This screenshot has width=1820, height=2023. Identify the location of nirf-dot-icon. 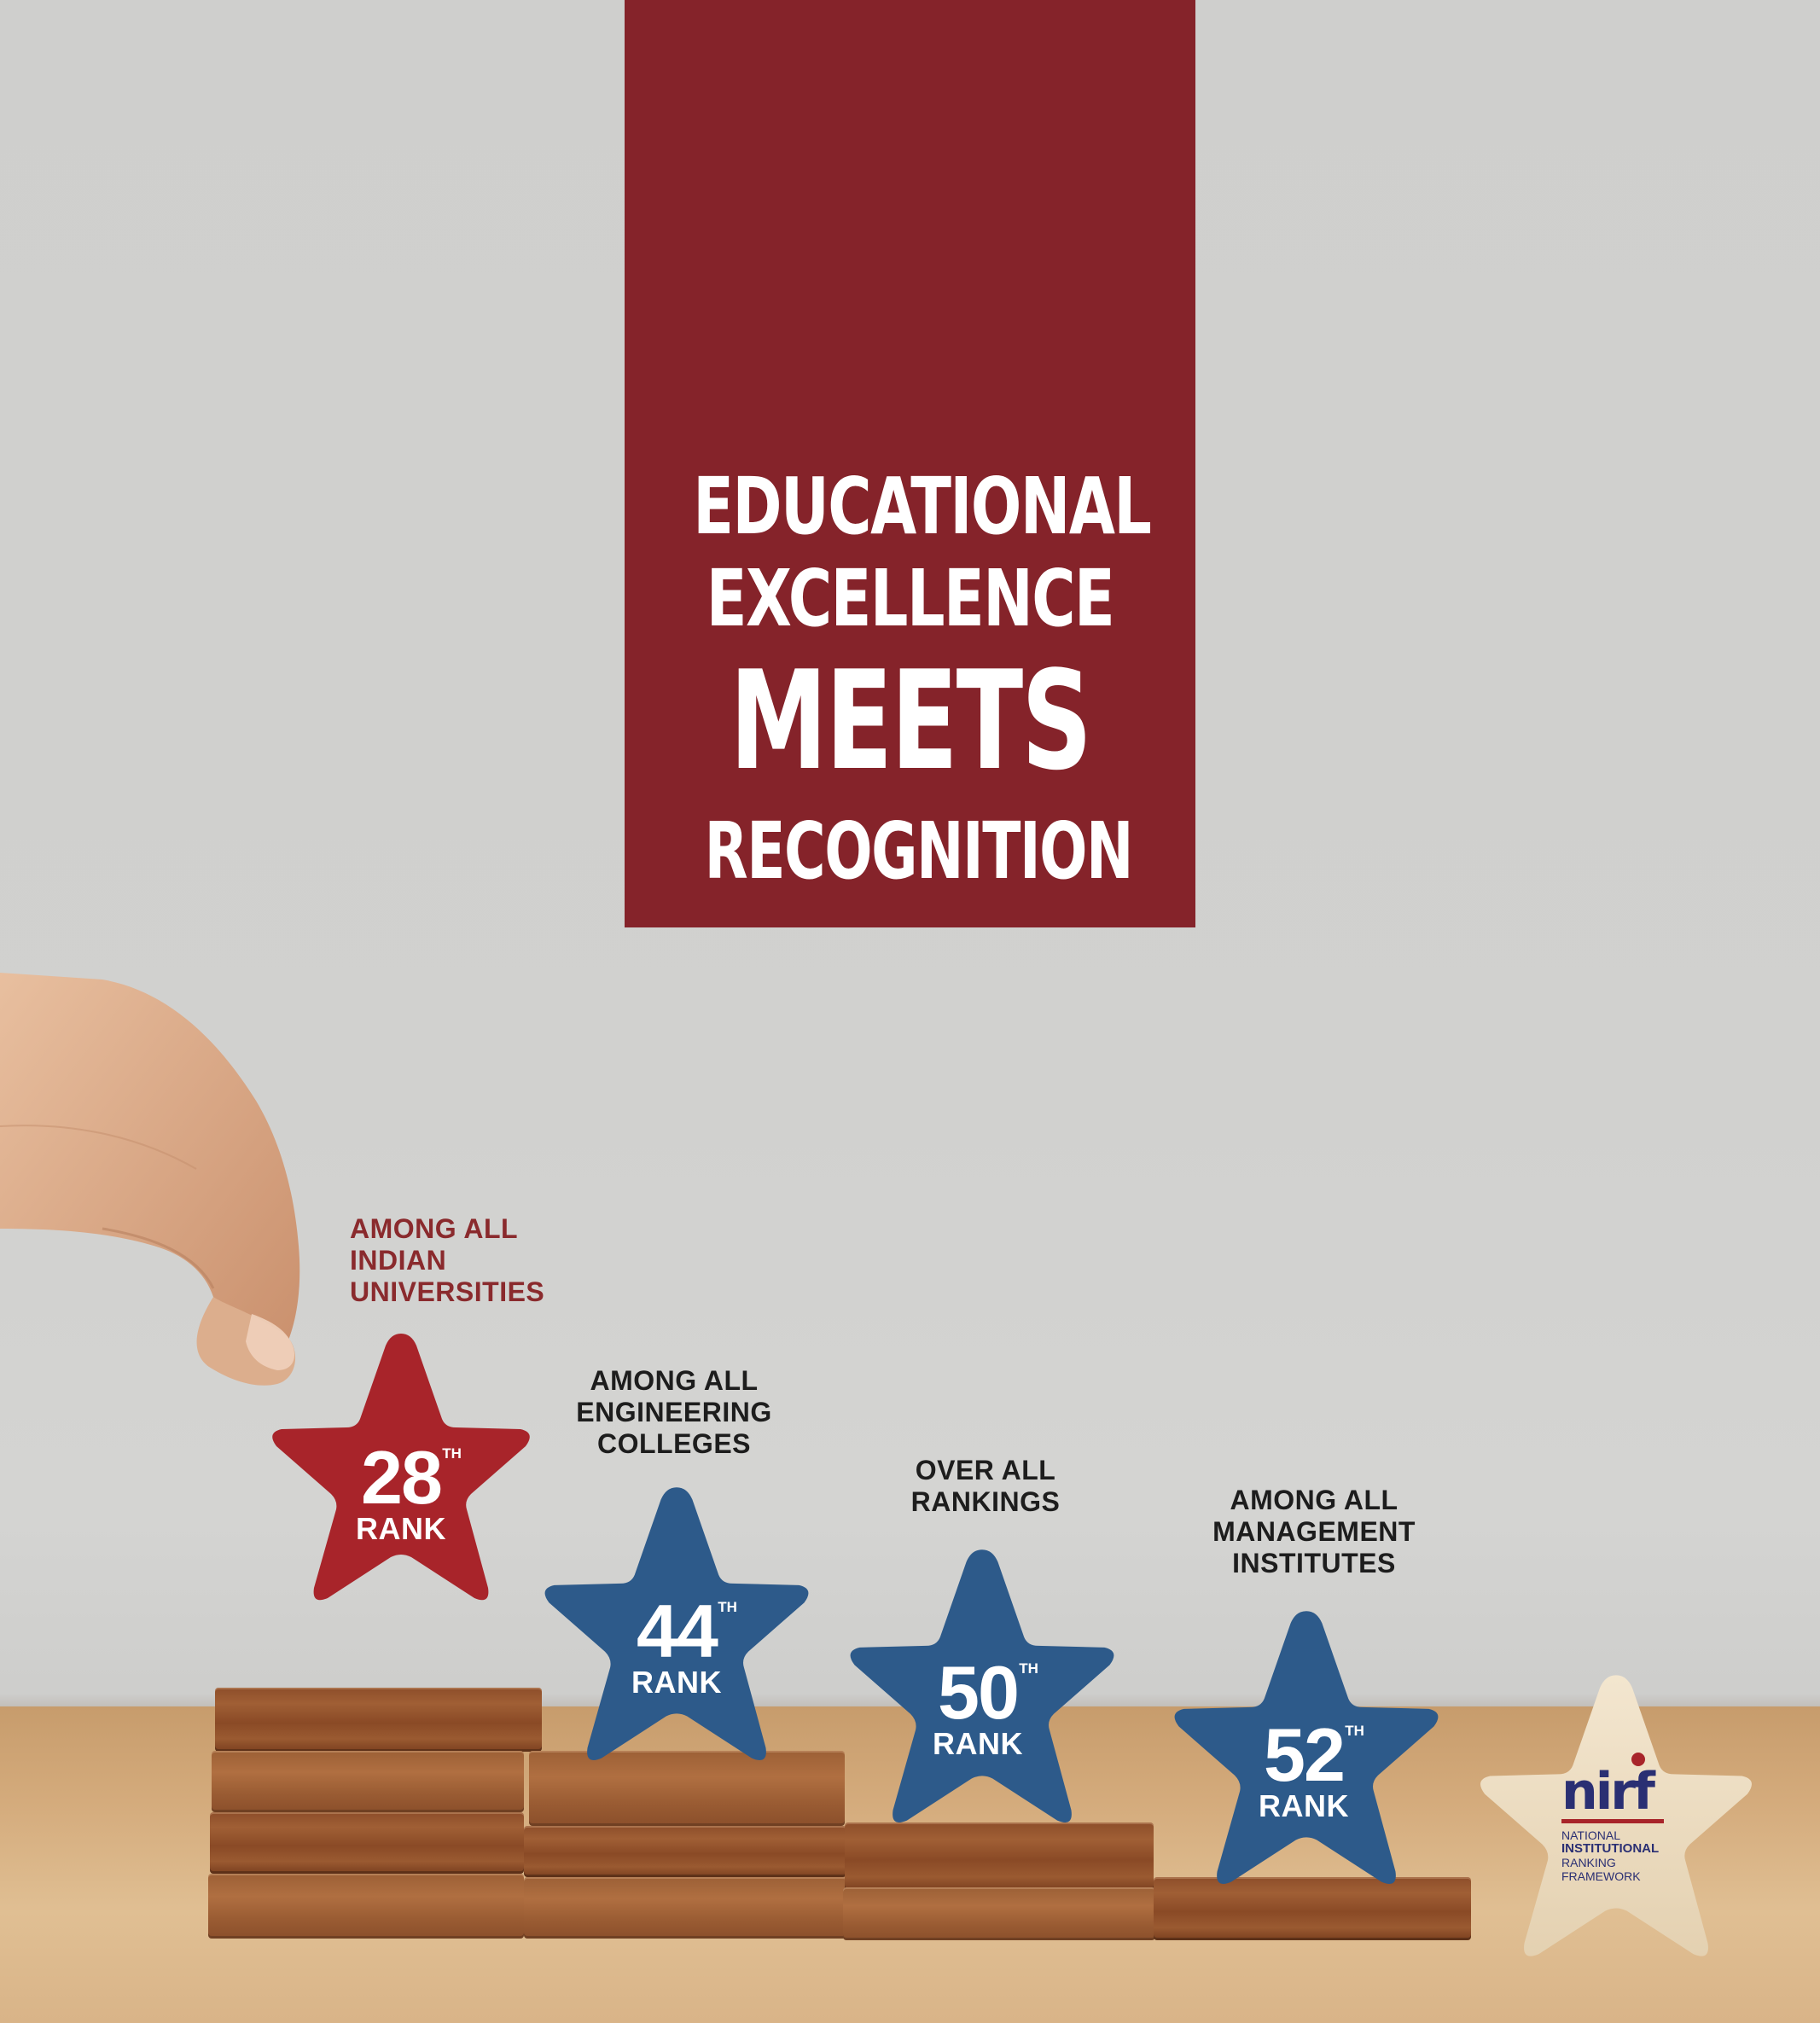
(1638, 1759).